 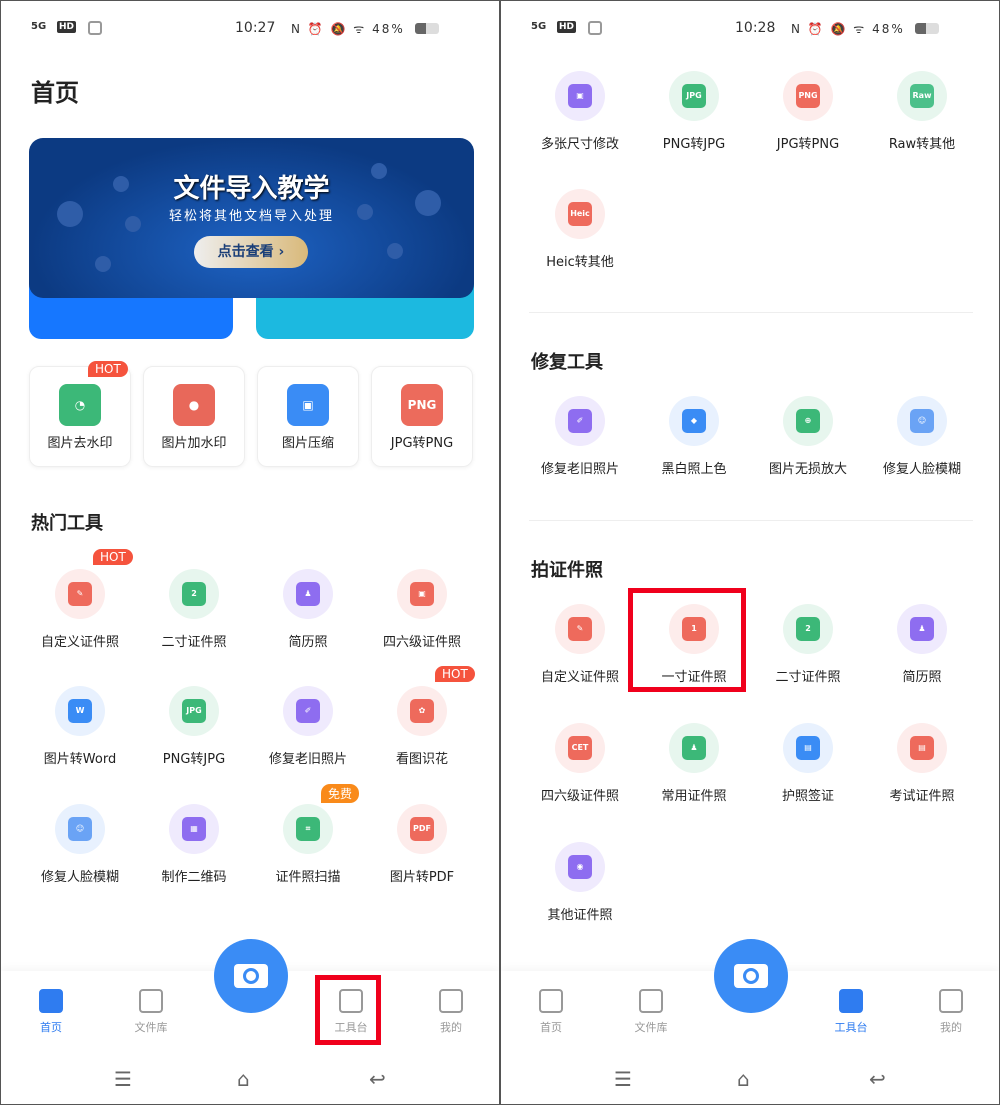 I want to click on tool-item: PNG JPG转PNG, so click(x=808, y=111).